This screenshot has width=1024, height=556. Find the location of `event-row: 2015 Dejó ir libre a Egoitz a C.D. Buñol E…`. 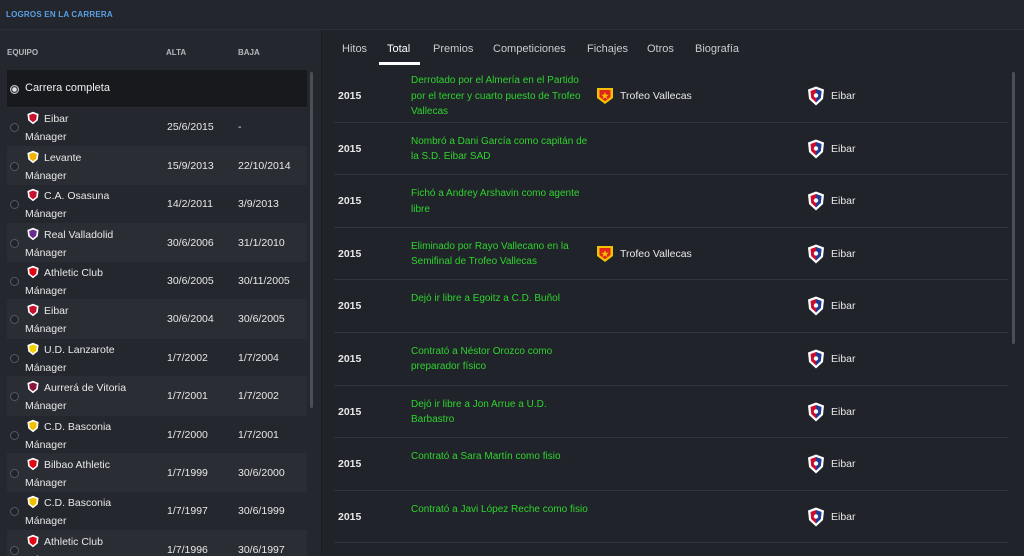

event-row: 2015 Dejó ir libre a Egoitz a C.D. Buñol E… is located at coordinates (671, 306).